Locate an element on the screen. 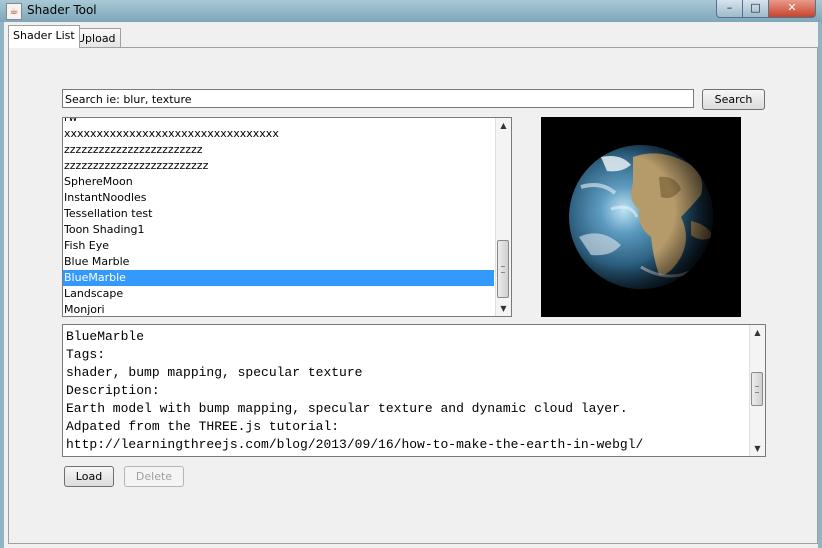 The width and height of the screenshot is (822, 548). tab-shader-list: Shader List is located at coordinates (44, 36).